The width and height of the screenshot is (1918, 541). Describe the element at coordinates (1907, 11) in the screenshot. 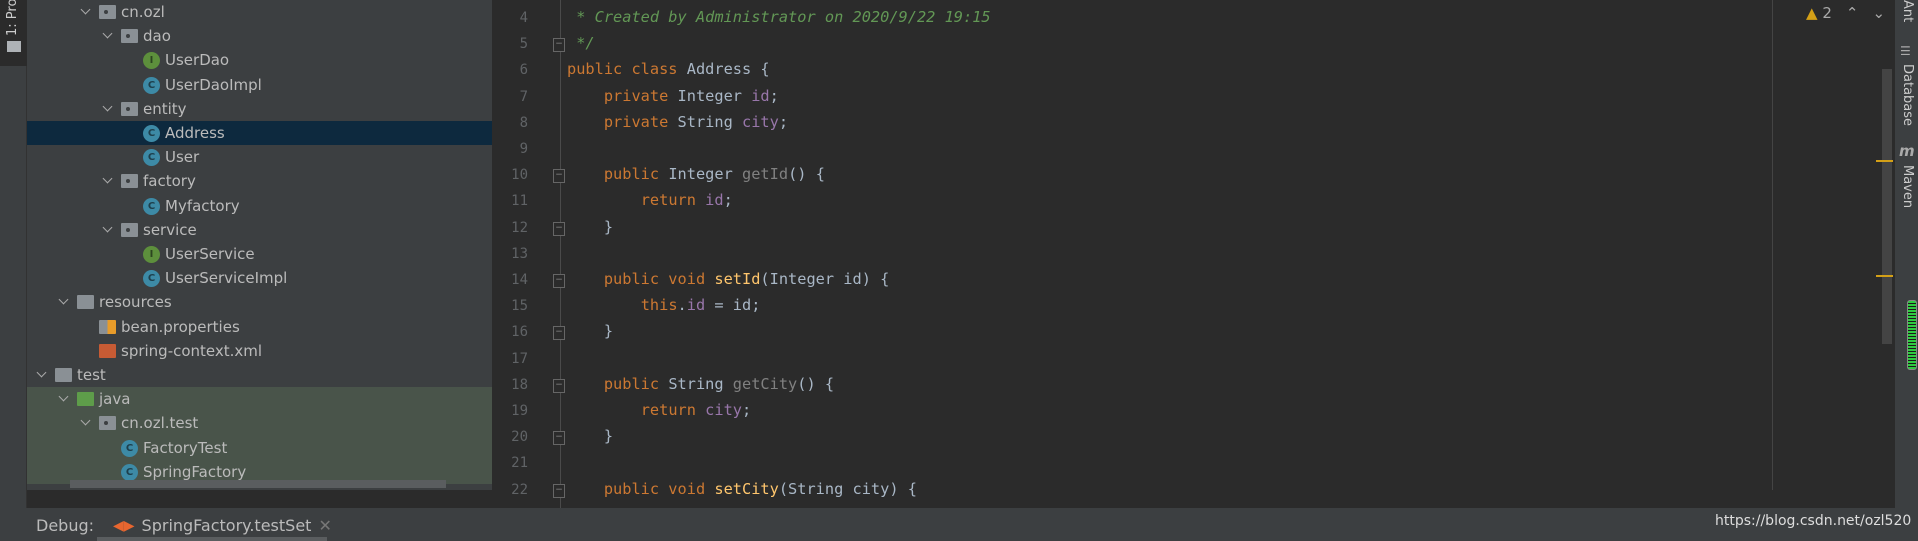

I see `ant-tool-tab: Ant` at that location.